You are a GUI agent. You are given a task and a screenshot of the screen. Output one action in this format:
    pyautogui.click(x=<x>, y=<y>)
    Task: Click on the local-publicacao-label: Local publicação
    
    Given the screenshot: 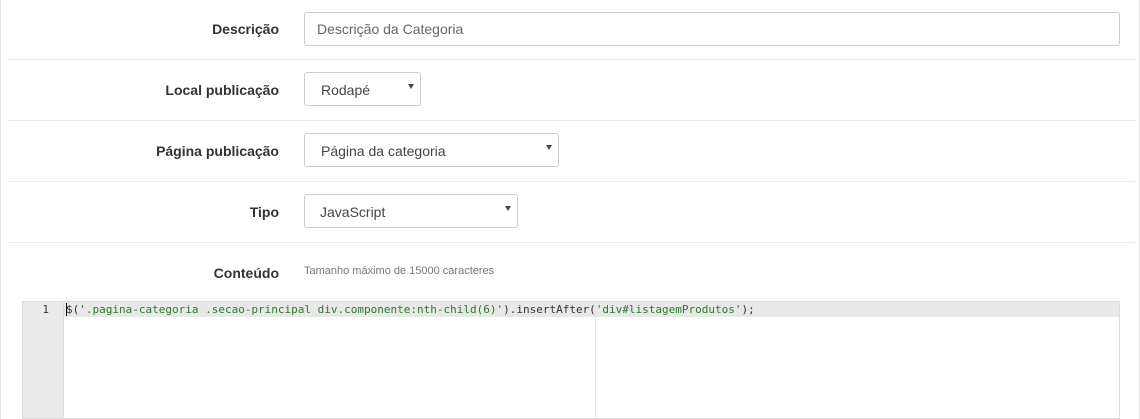 What is the action you would take?
    pyautogui.click(x=222, y=90)
    